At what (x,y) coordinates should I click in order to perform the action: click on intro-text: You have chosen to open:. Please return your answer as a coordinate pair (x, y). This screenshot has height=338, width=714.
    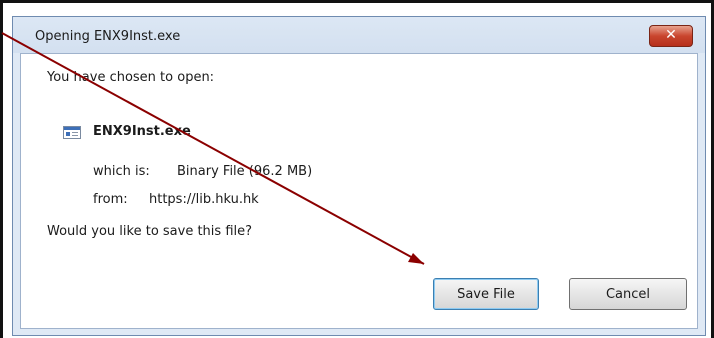
    Looking at the image, I should click on (131, 77).